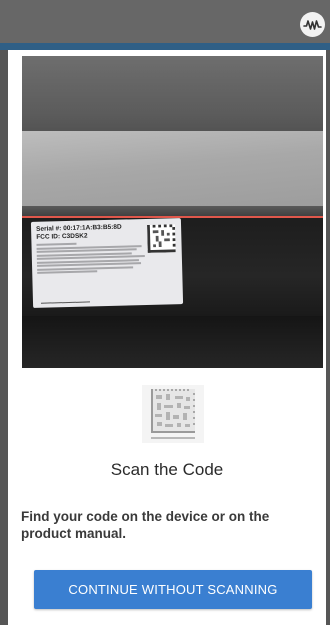 Image resolution: width=330 pixels, height=625 pixels. I want to click on datamatrix-code-icon, so click(173, 414).